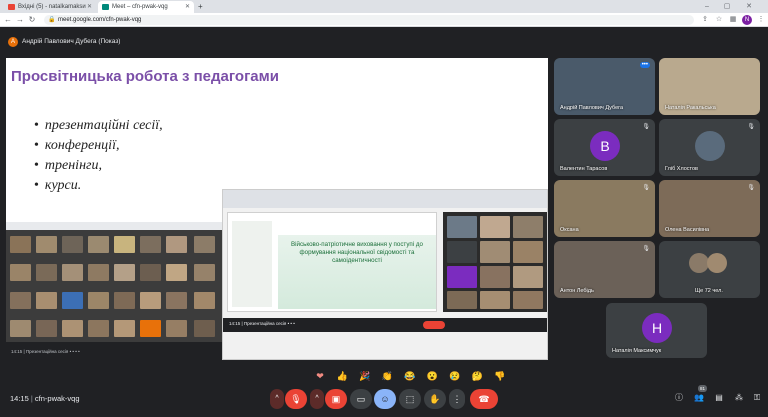  Describe the element at coordinates (761, 20) in the screenshot. I see `chrome-menu-icon: ⋮` at that location.